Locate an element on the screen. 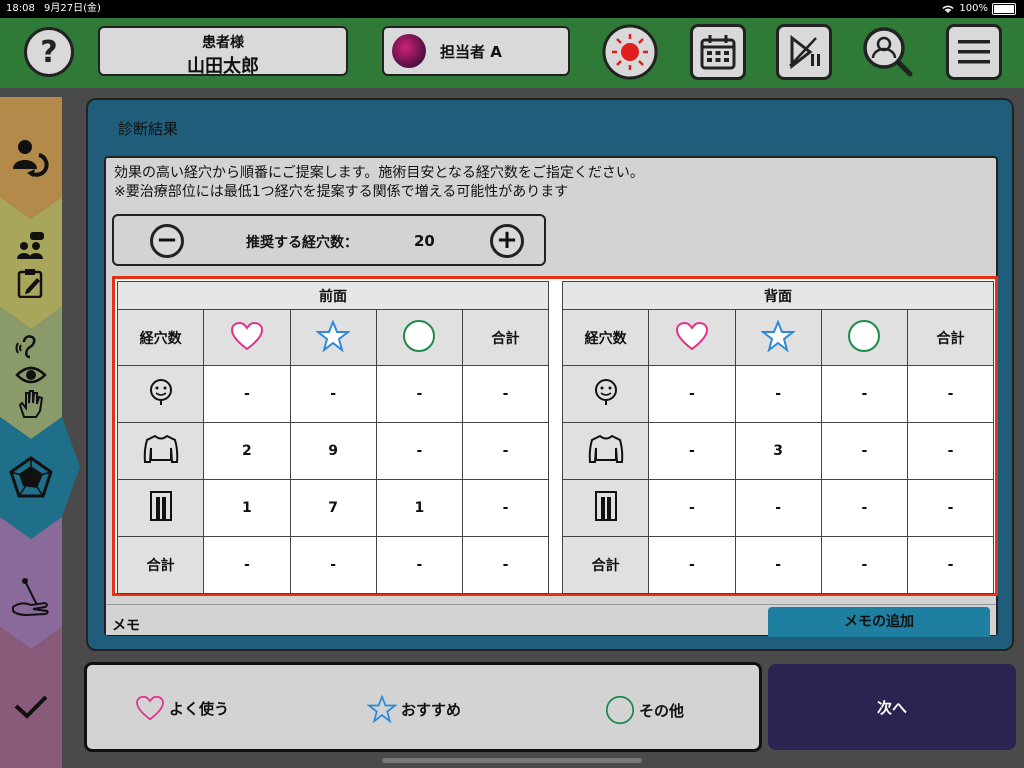  table-row: - - - - is located at coordinates (777, 508).